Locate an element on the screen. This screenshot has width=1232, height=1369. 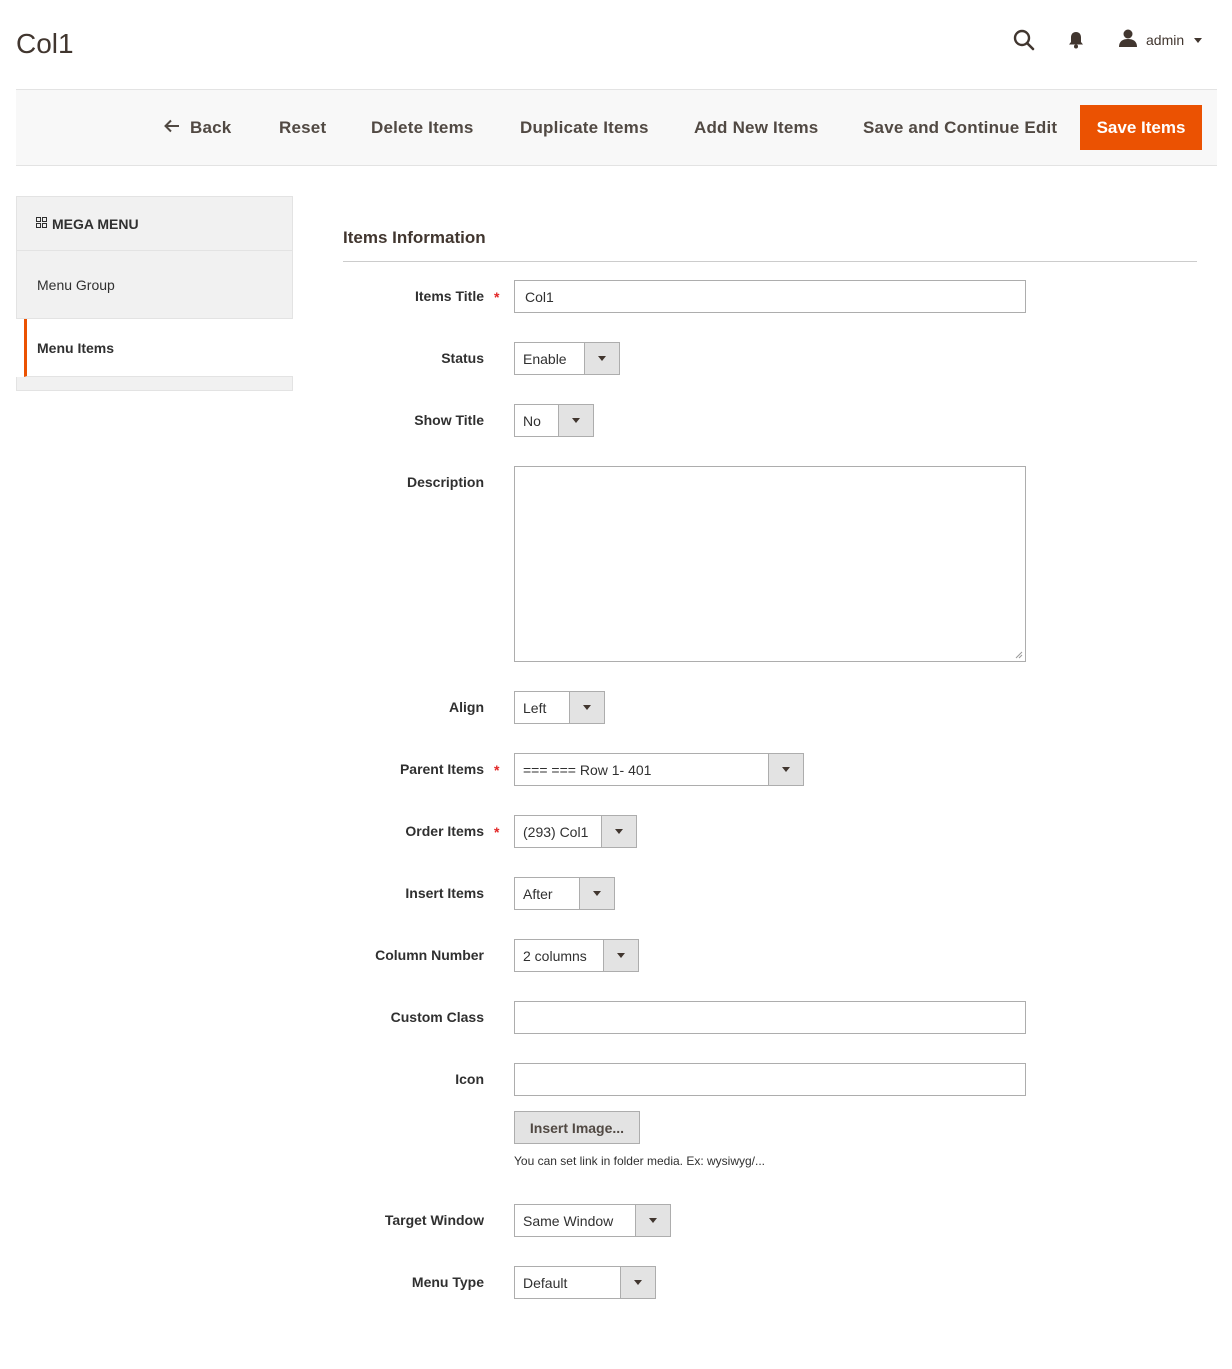
column-number-select: 2 columns is located at coordinates (576, 955).